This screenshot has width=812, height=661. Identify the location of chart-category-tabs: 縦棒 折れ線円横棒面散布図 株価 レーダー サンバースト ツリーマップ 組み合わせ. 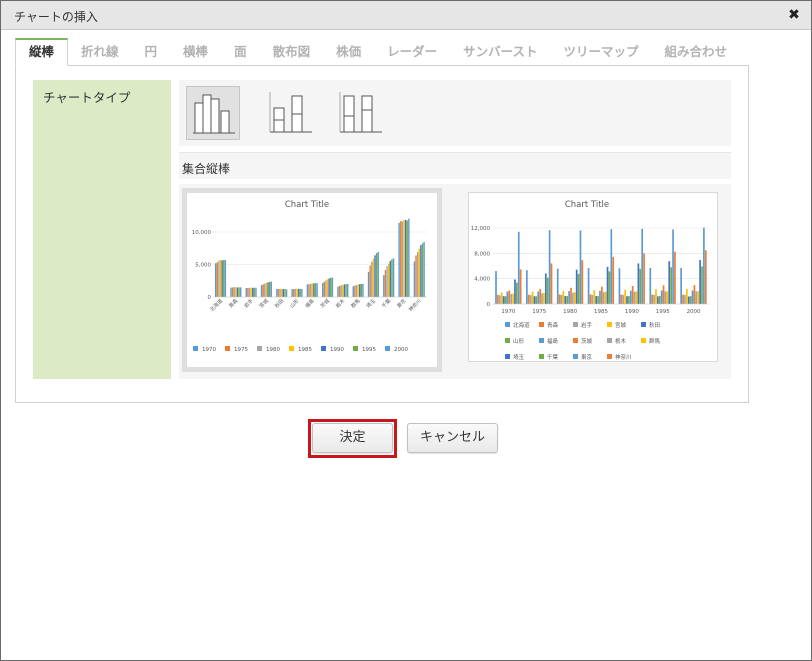
(377, 52).